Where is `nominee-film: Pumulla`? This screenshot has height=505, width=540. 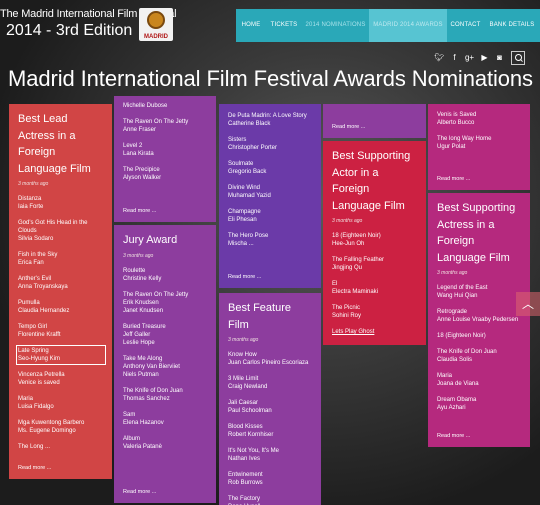
nominee-film: Pumulla is located at coordinates (29, 303).